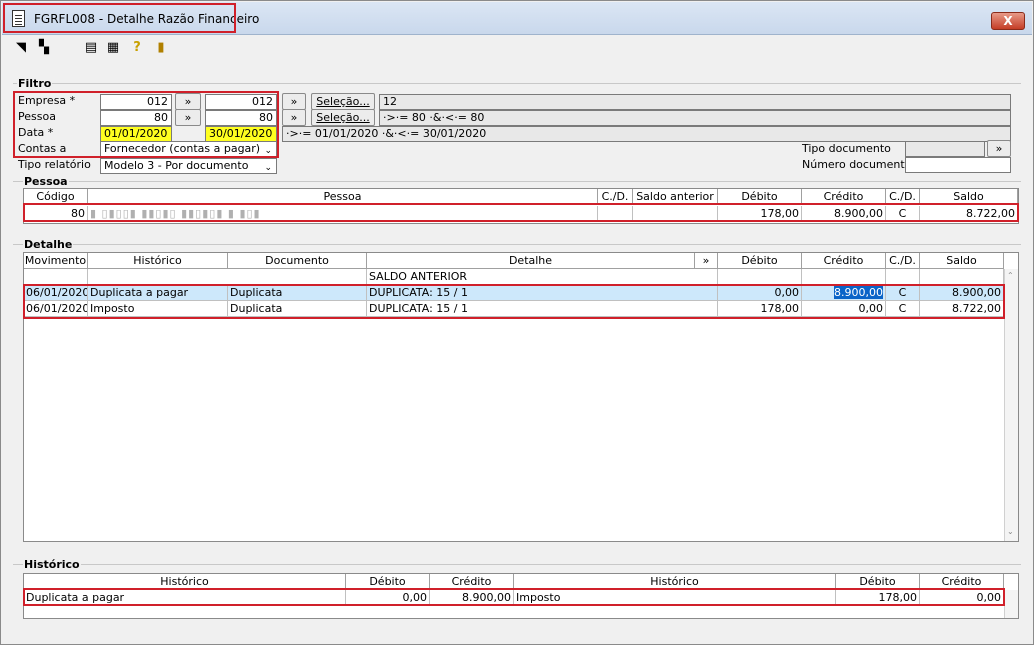  What do you see at coordinates (52, 564) in the screenshot?
I see `historico-group-label: Histórico` at bounding box center [52, 564].